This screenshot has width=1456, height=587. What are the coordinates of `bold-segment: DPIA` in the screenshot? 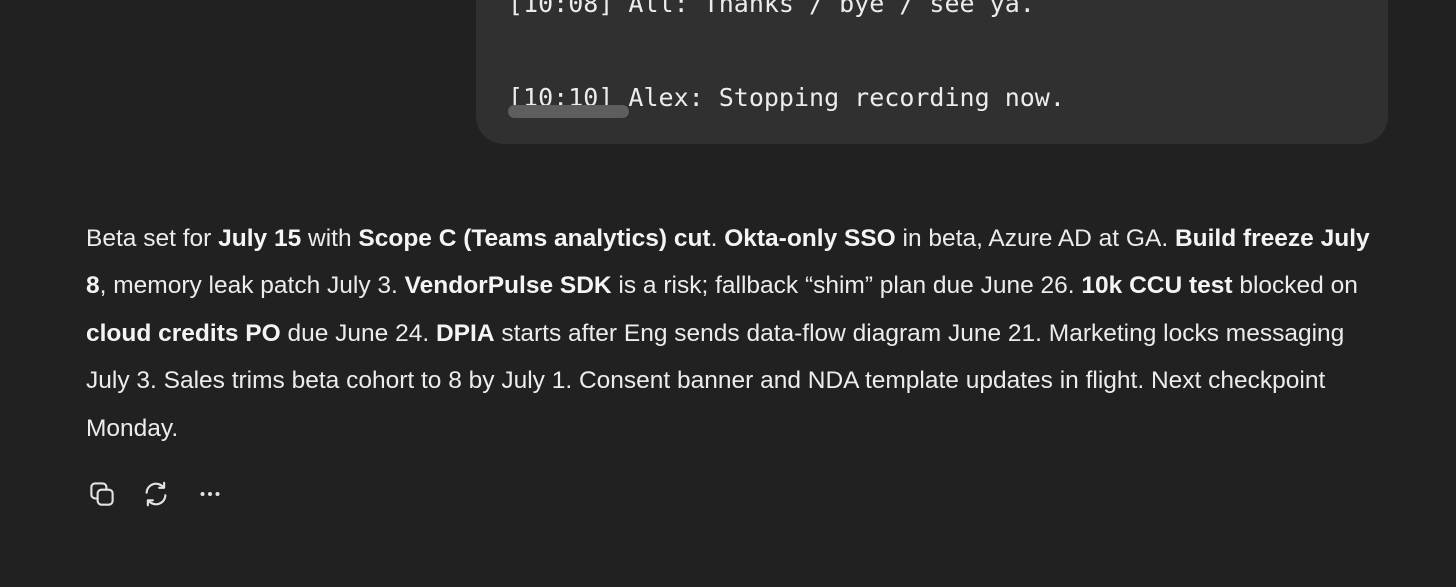 It's located at (465, 333).